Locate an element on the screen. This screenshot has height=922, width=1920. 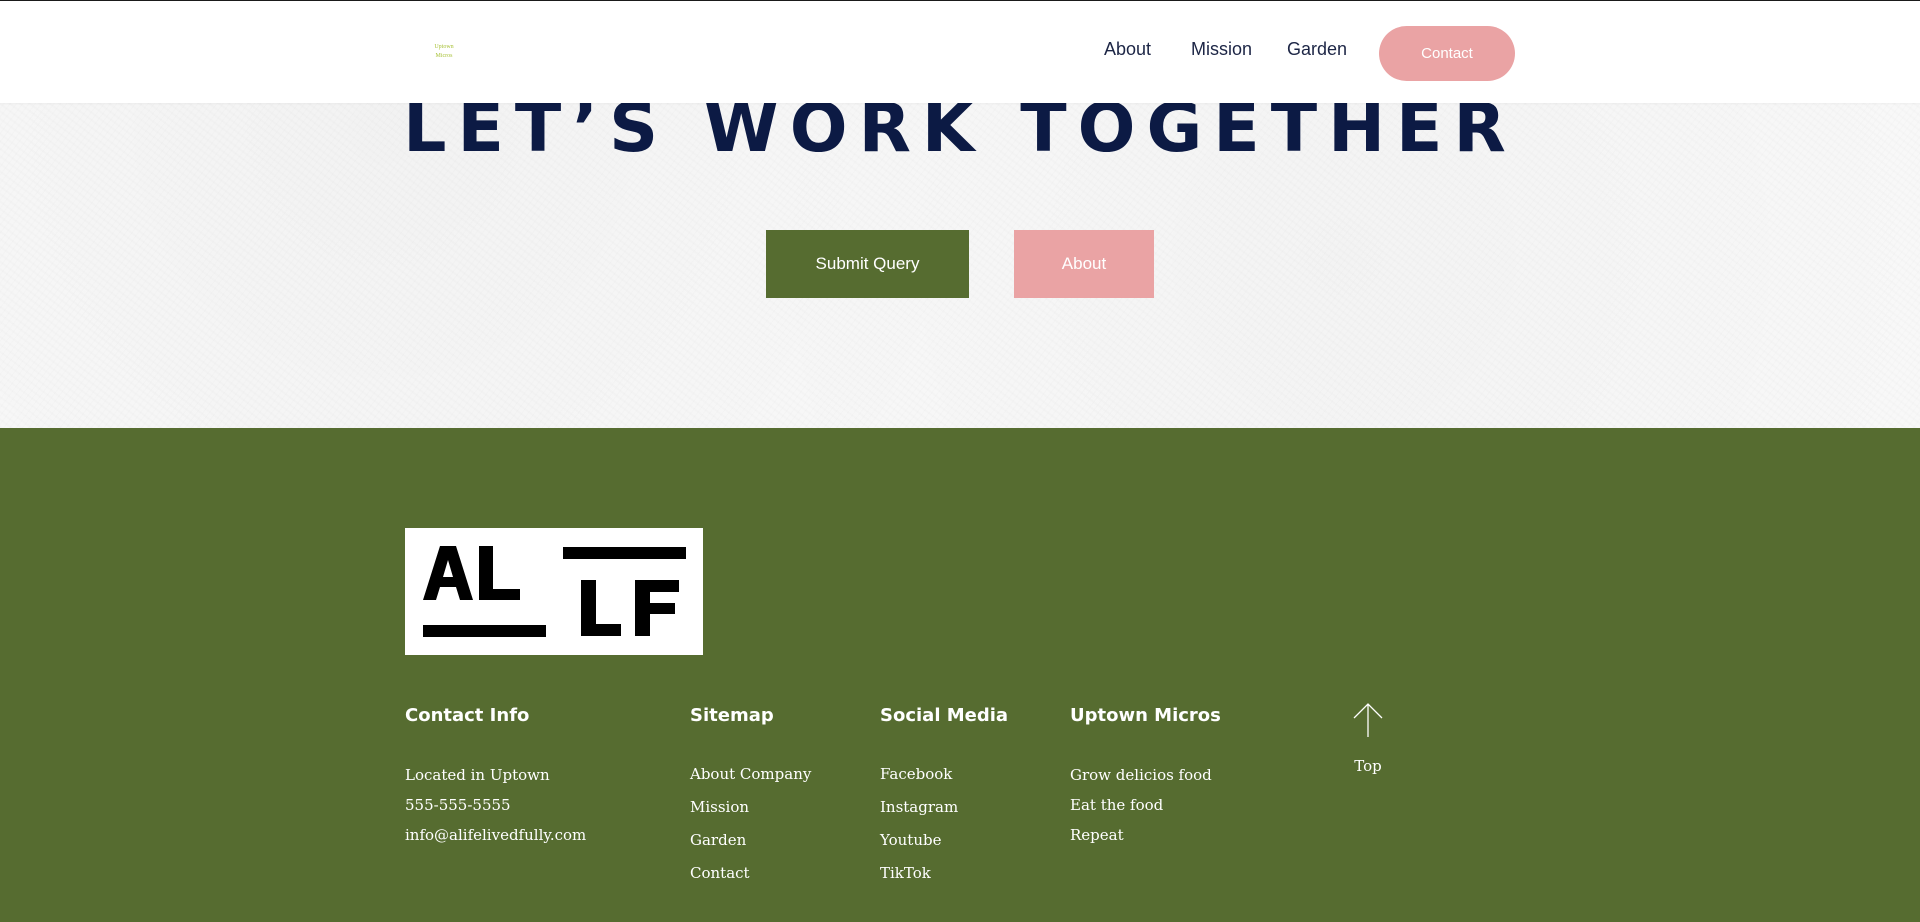
nav-about-link: About is located at coordinates (1127, 49).